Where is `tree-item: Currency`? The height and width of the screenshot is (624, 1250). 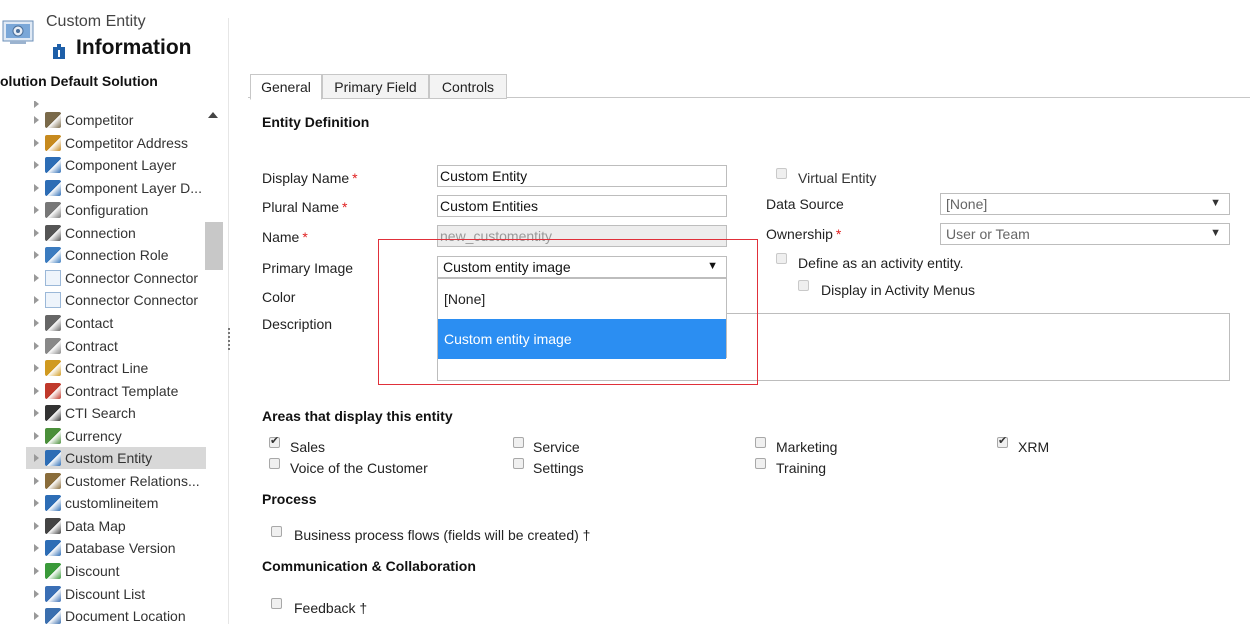 tree-item: Currency is located at coordinates (116, 436).